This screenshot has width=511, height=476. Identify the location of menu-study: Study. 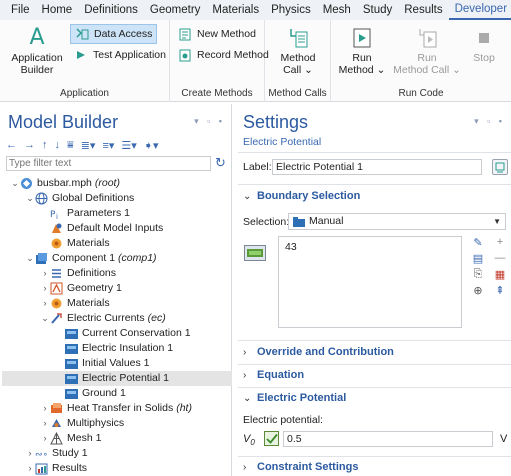
(377, 10).